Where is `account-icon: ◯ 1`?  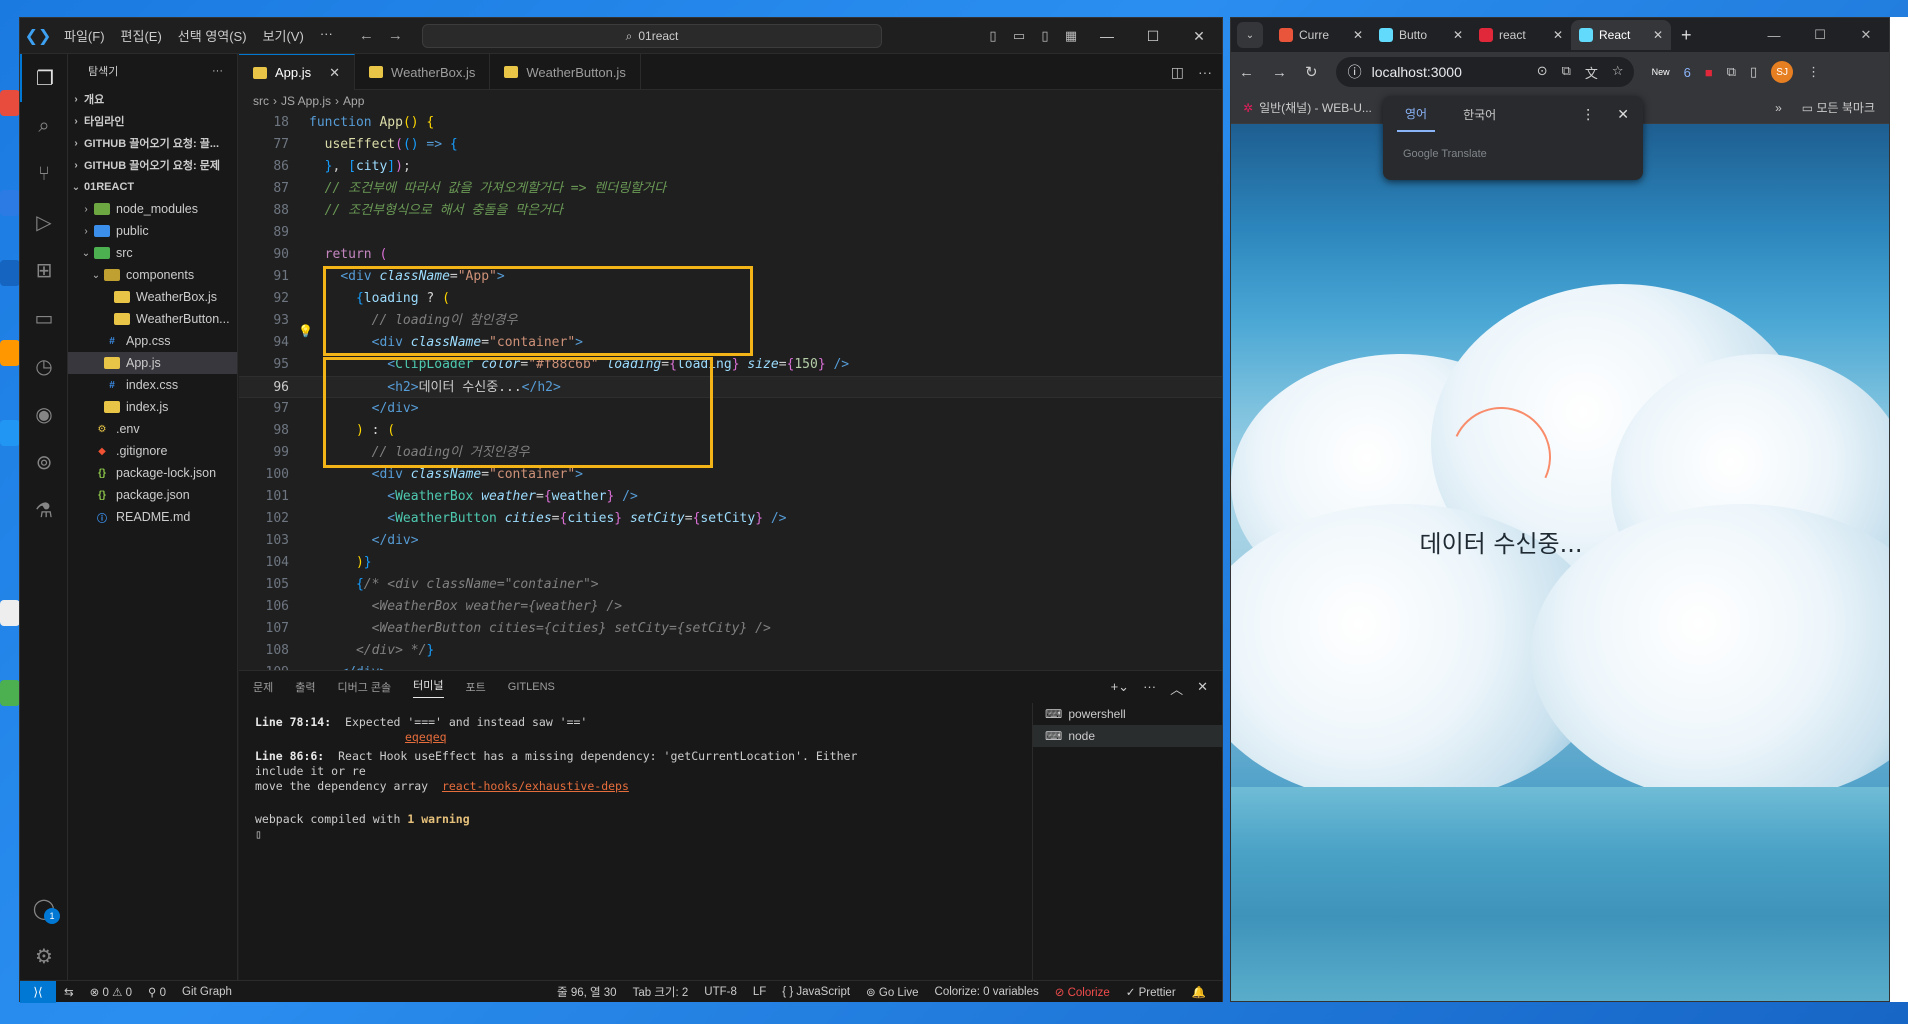
account-icon: ◯ 1 is located at coordinates (44, 908).